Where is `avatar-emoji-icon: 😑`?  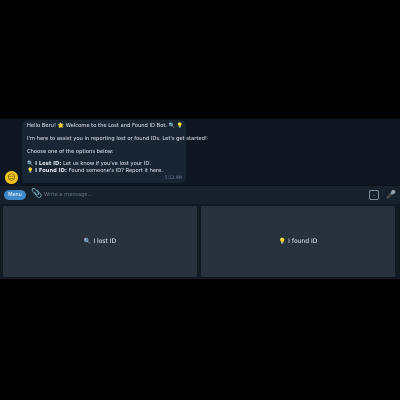 avatar-emoji-icon: 😑 is located at coordinates (11, 177).